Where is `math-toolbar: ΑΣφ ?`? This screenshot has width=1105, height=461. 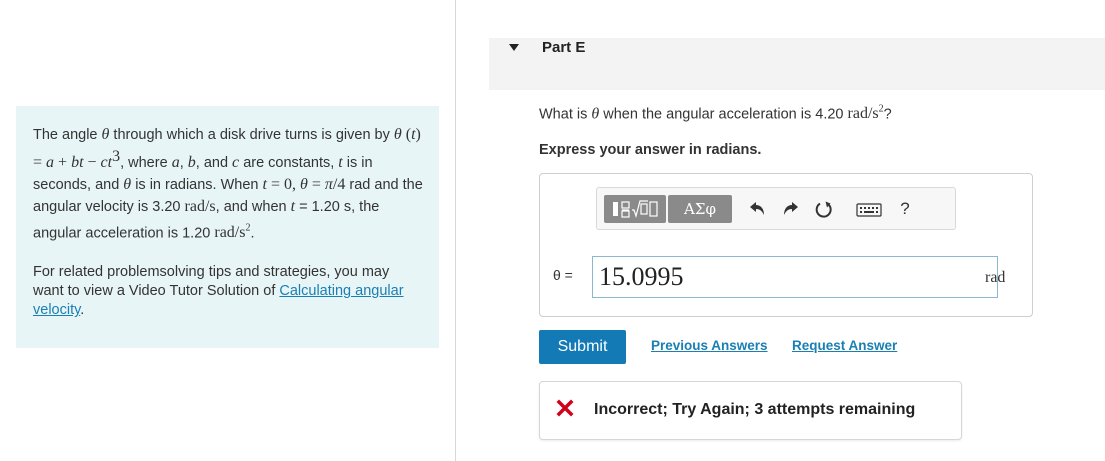 math-toolbar: ΑΣφ ? is located at coordinates (776, 208).